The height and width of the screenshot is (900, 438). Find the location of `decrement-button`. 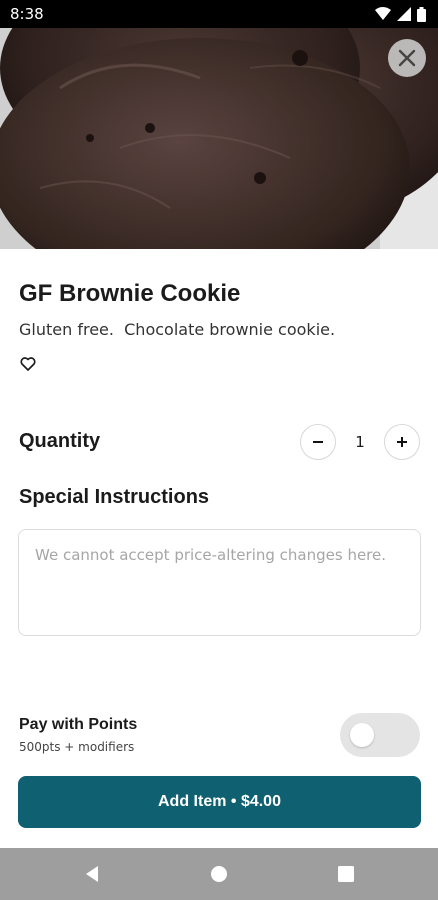

decrement-button is located at coordinates (318, 442).